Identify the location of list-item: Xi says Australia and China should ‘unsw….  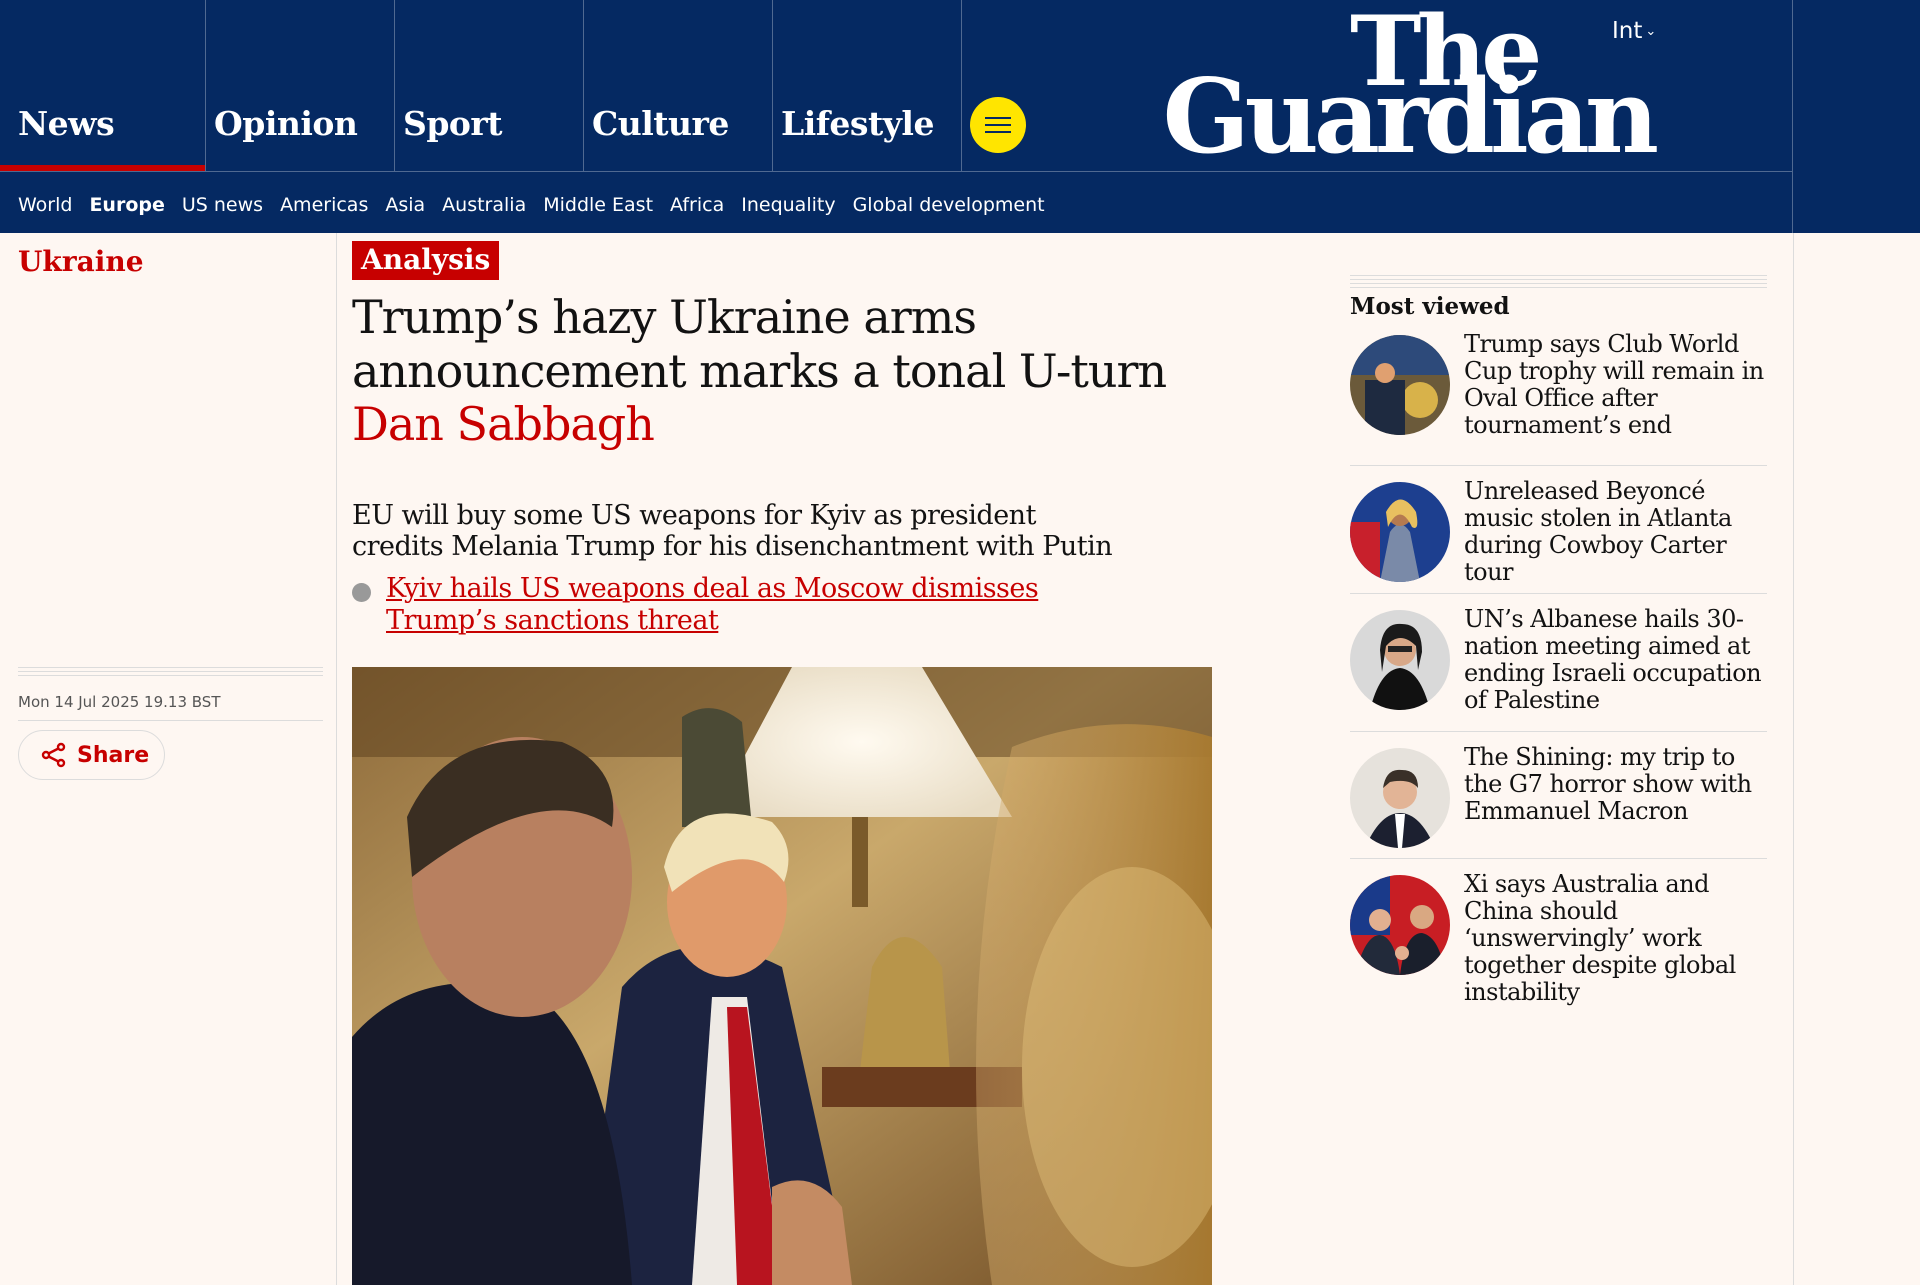
(1558, 932).